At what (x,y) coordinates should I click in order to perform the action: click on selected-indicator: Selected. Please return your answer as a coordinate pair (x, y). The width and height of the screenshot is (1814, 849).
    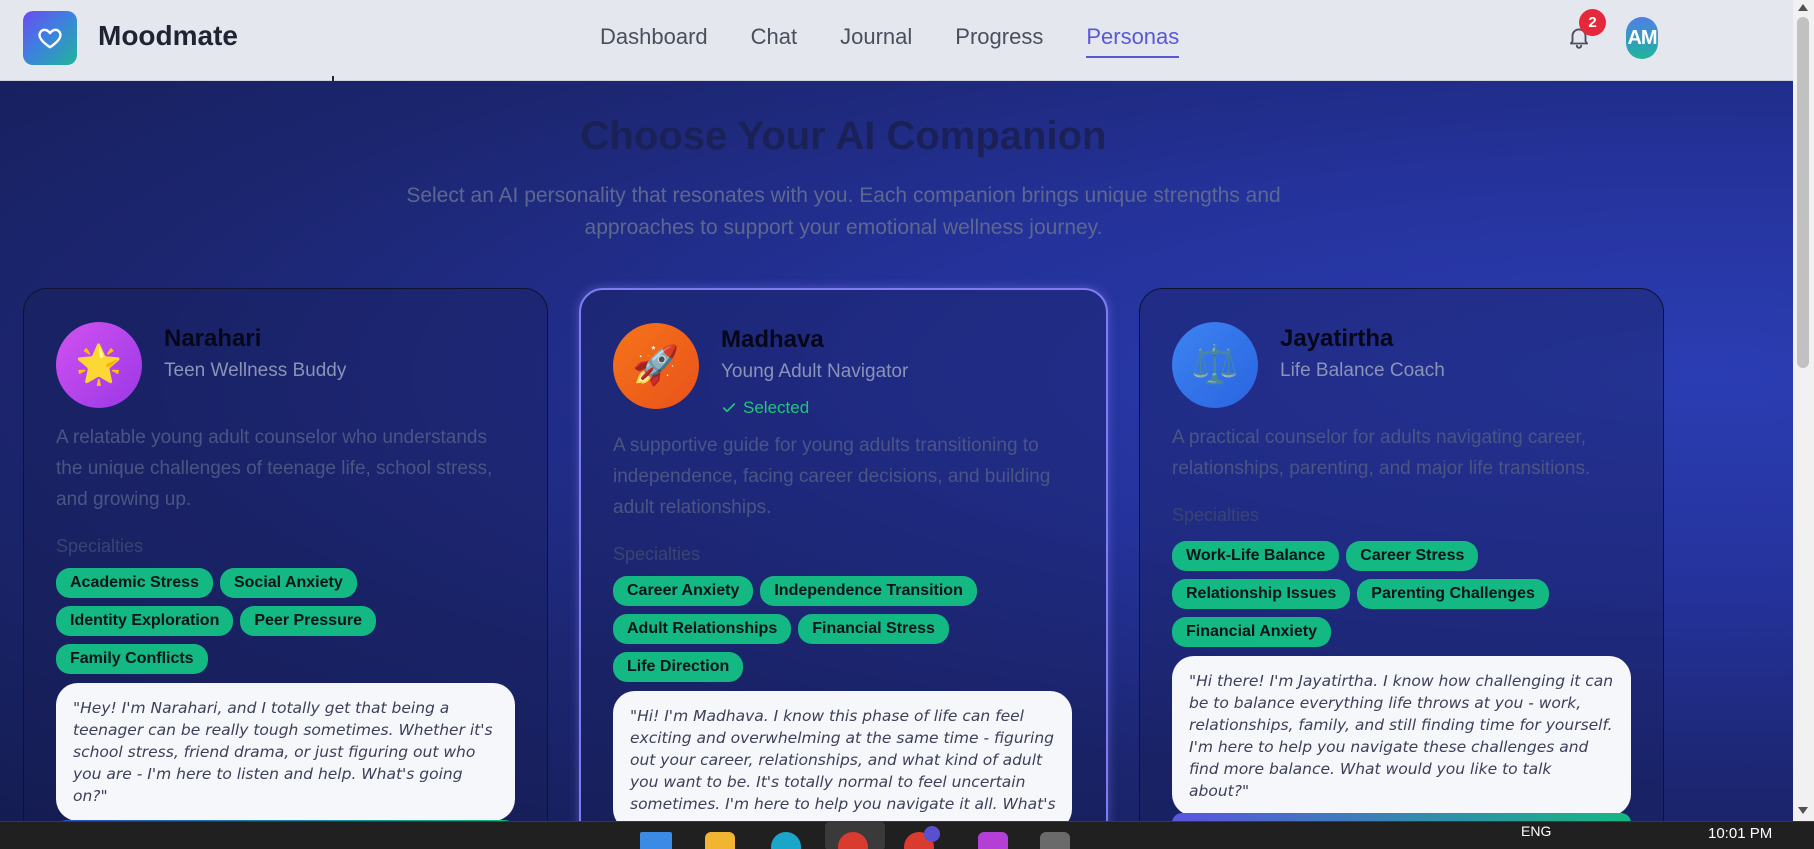
    Looking at the image, I should click on (765, 408).